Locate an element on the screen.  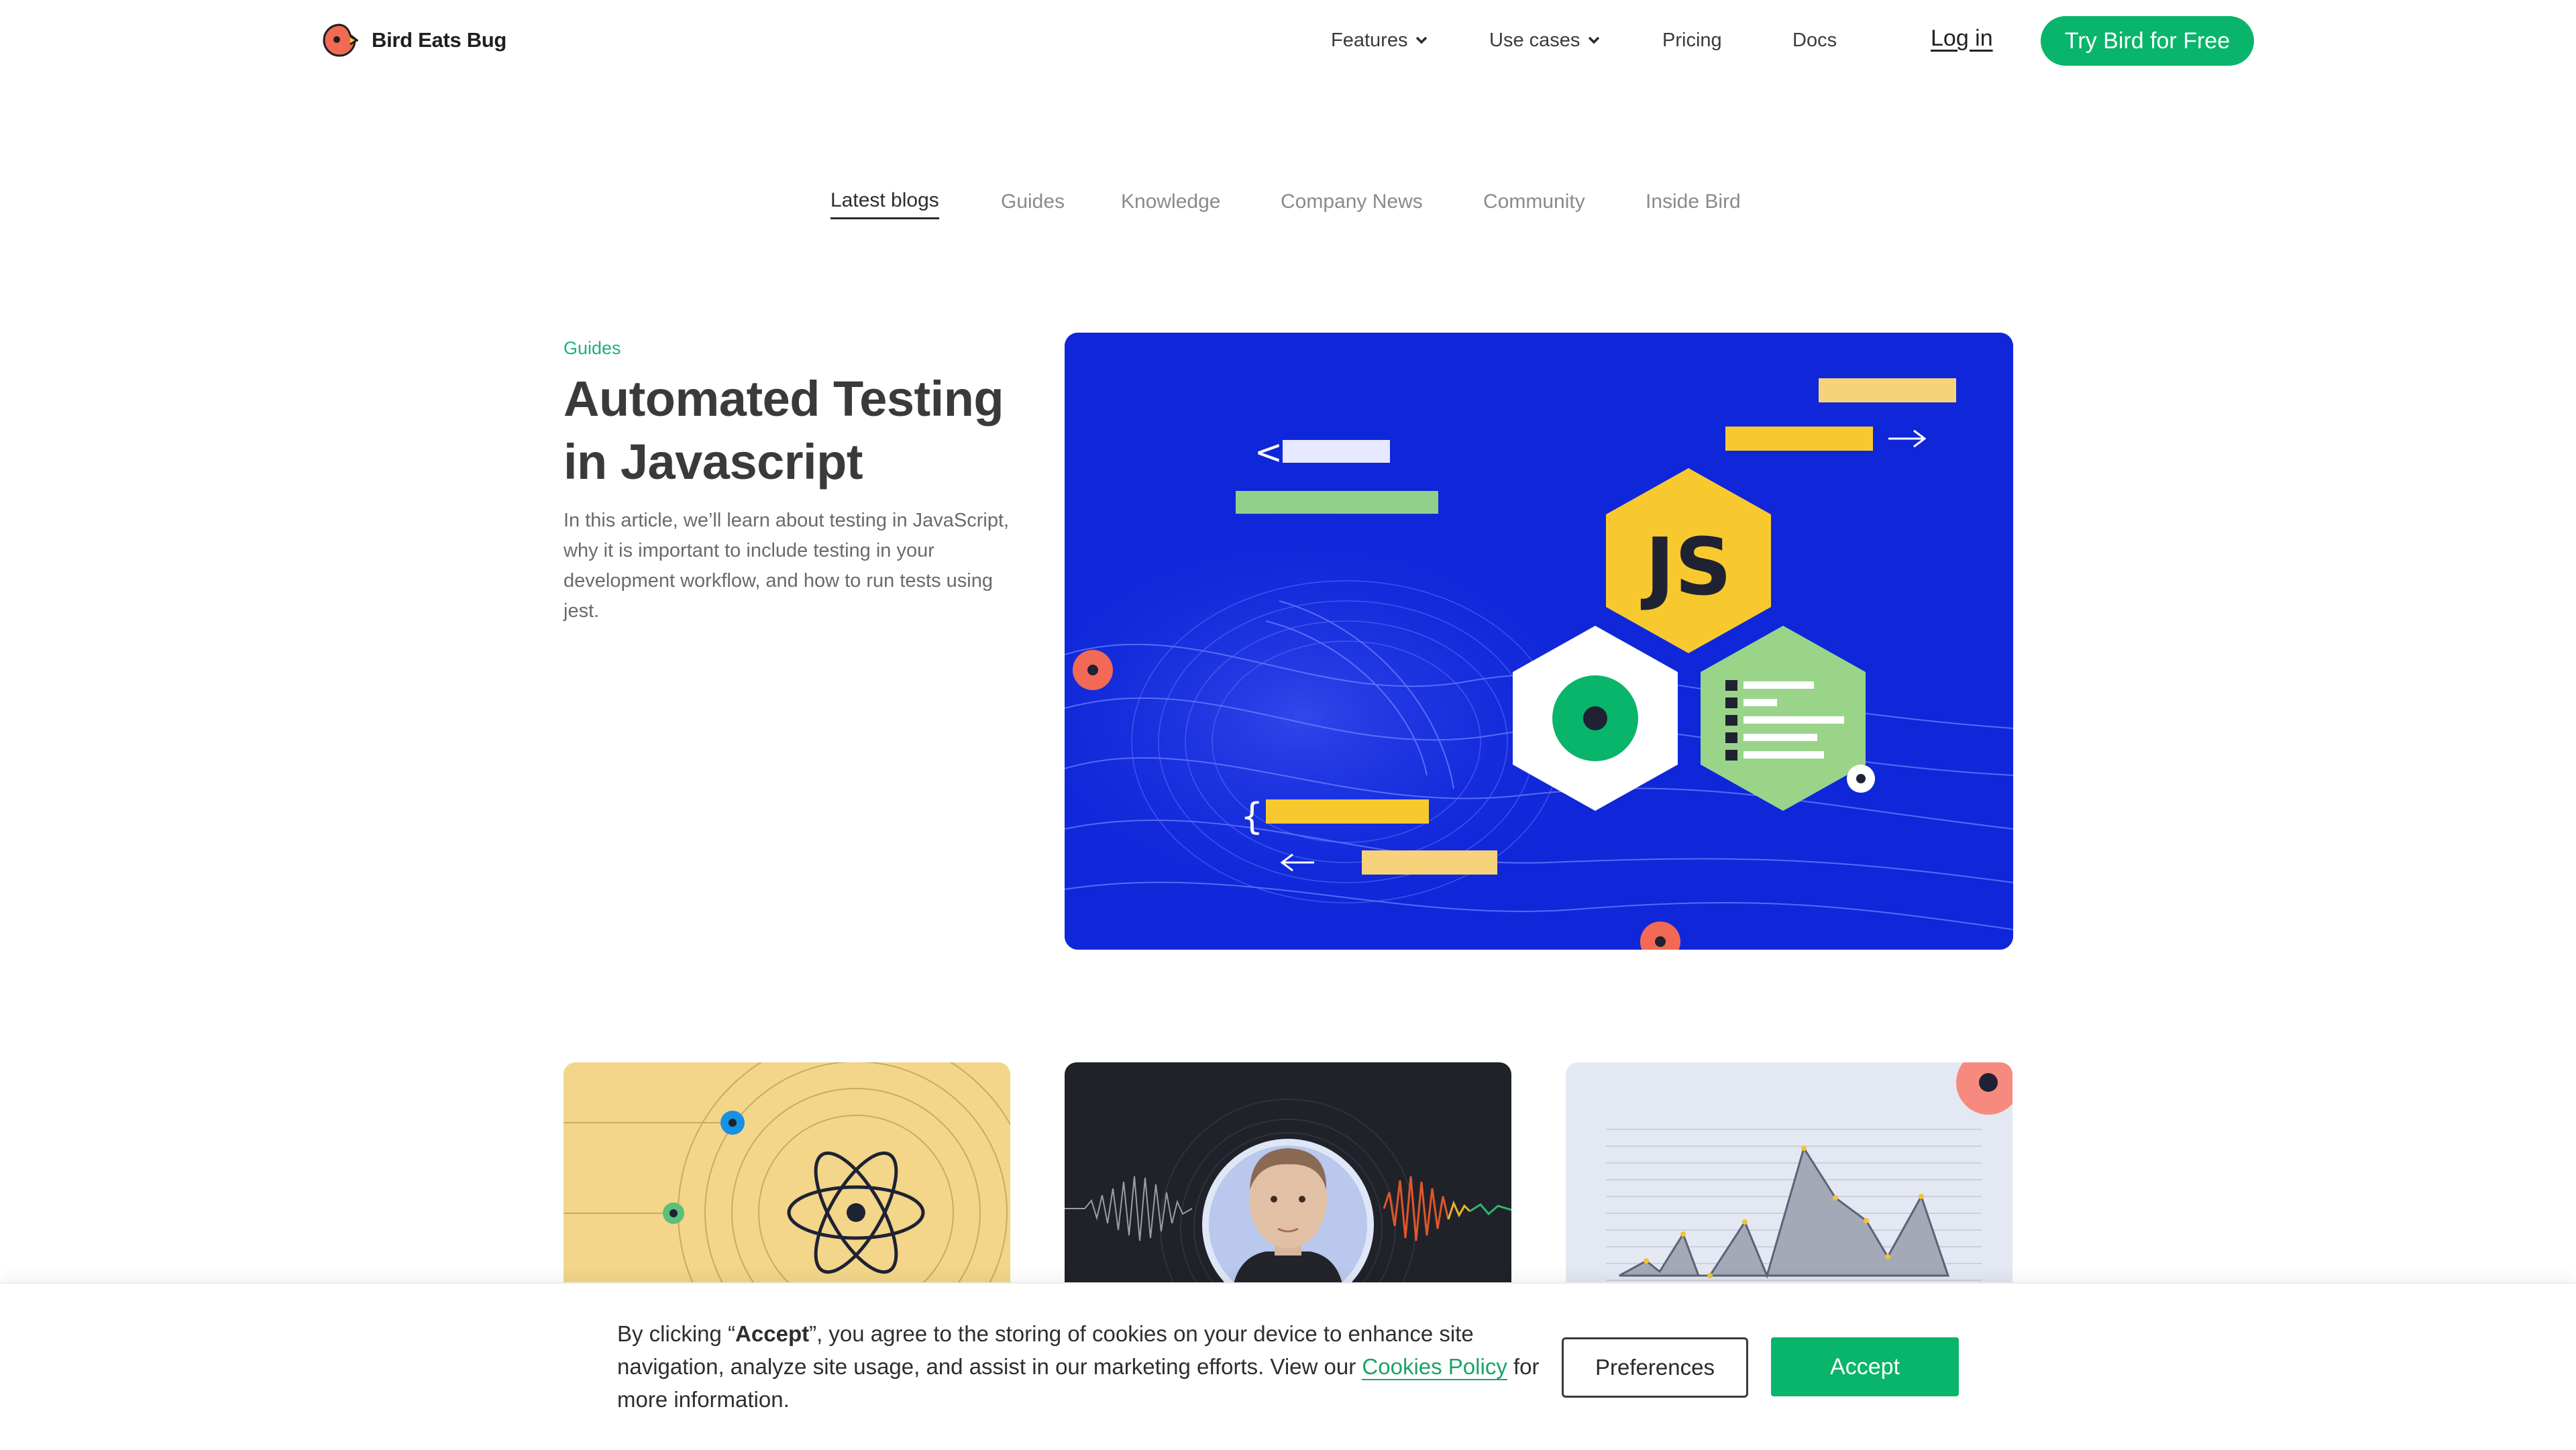
analytics-chart-illustration is located at coordinates (1789, 1176).